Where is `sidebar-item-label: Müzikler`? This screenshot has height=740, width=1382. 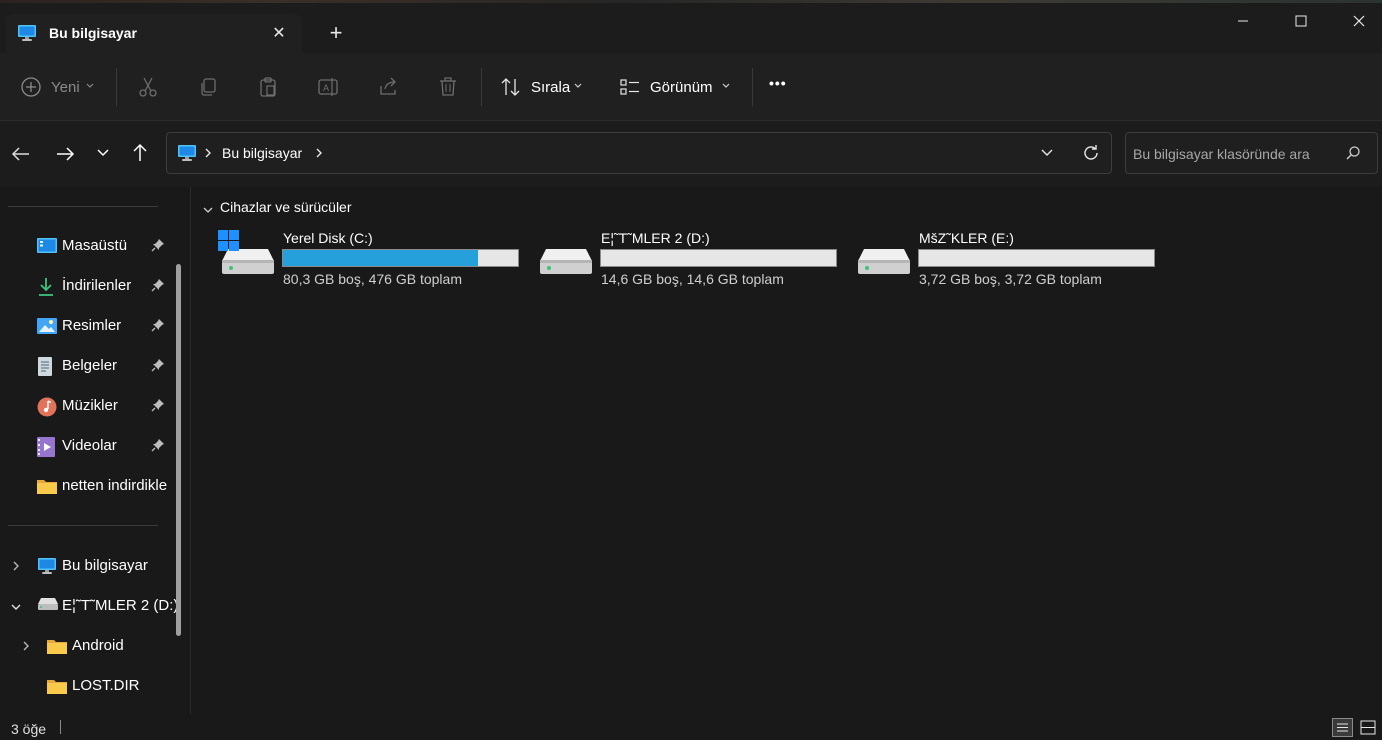 sidebar-item-label: Müzikler is located at coordinates (90, 405).